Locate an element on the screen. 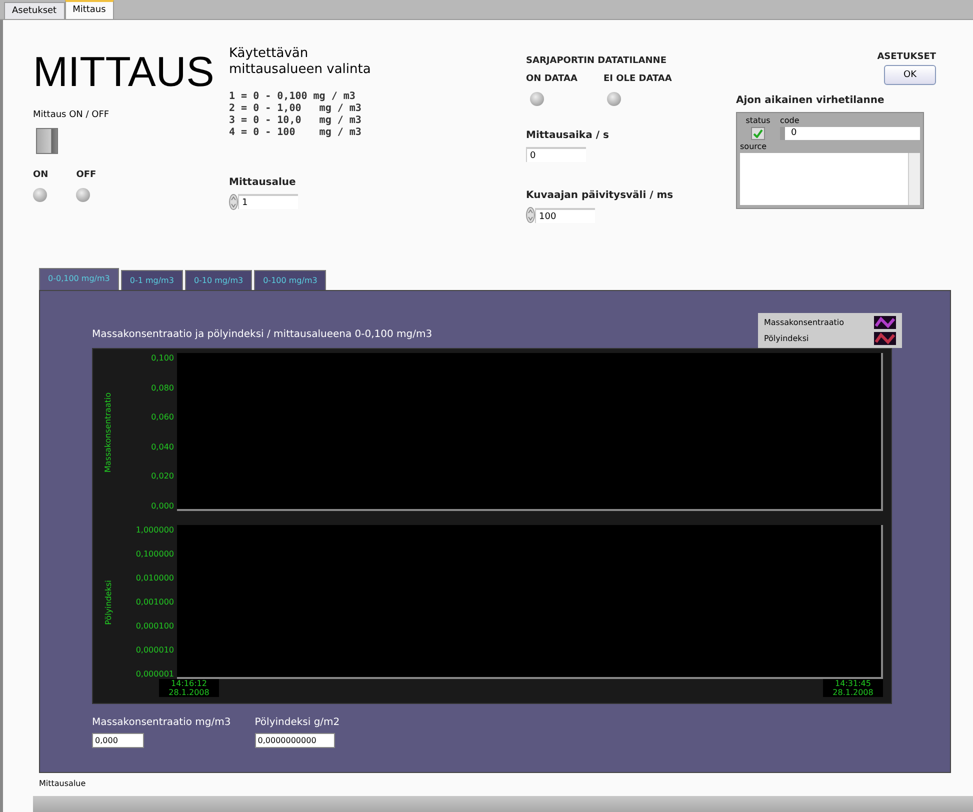  readout-field: 0,0000000000 is located at coordinates (294, 740).